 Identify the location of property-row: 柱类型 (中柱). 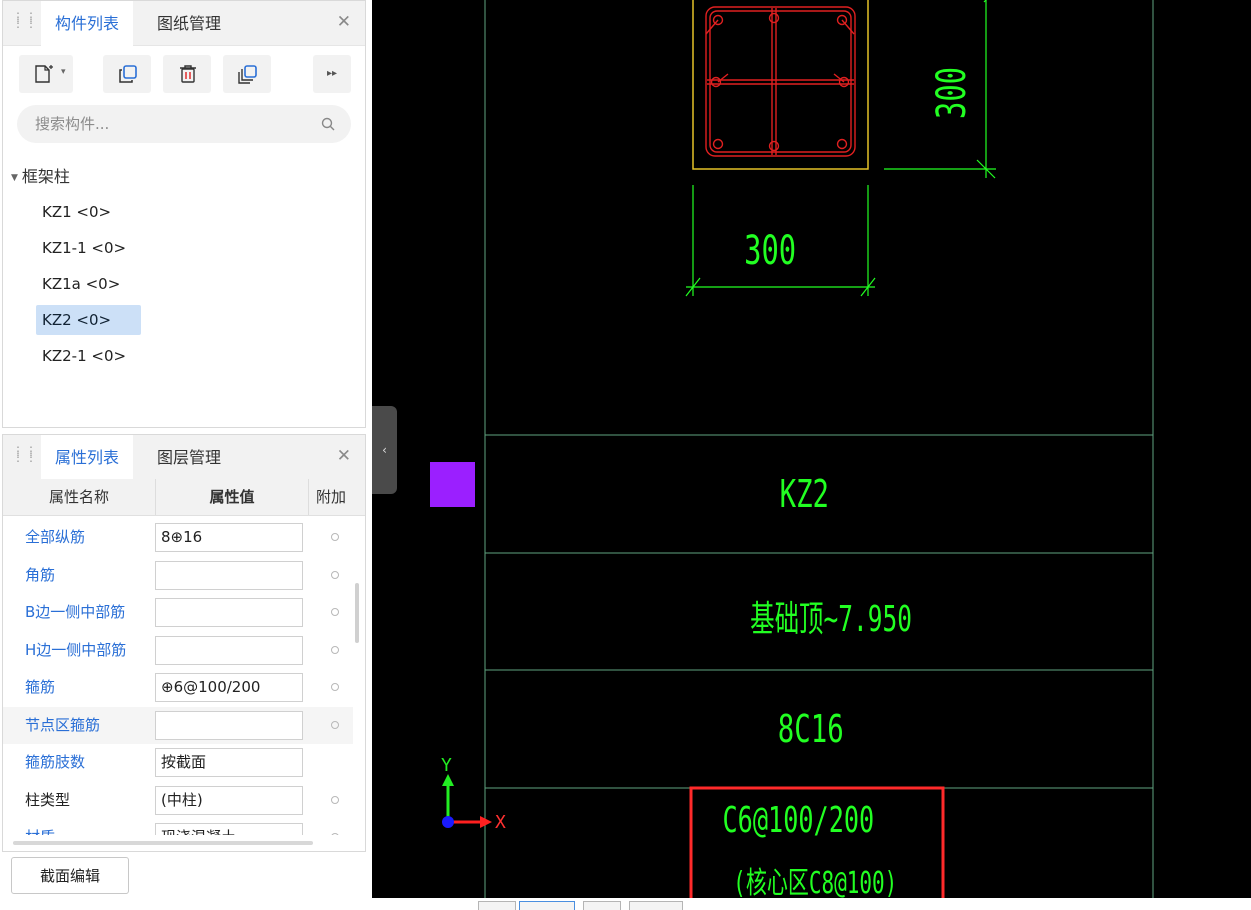
(178, 800).